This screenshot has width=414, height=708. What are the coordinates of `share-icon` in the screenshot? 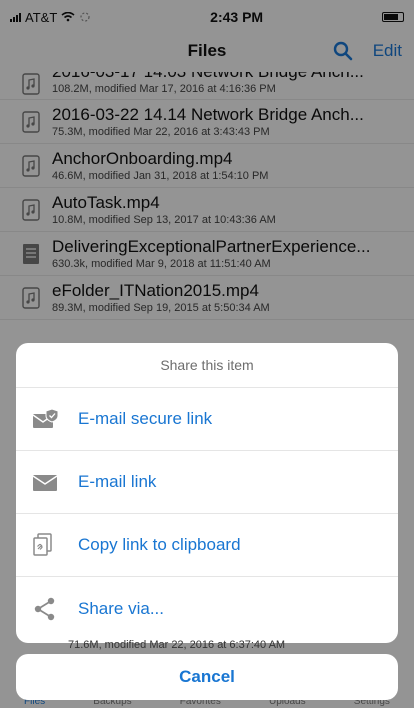 It's located at (44, 608).